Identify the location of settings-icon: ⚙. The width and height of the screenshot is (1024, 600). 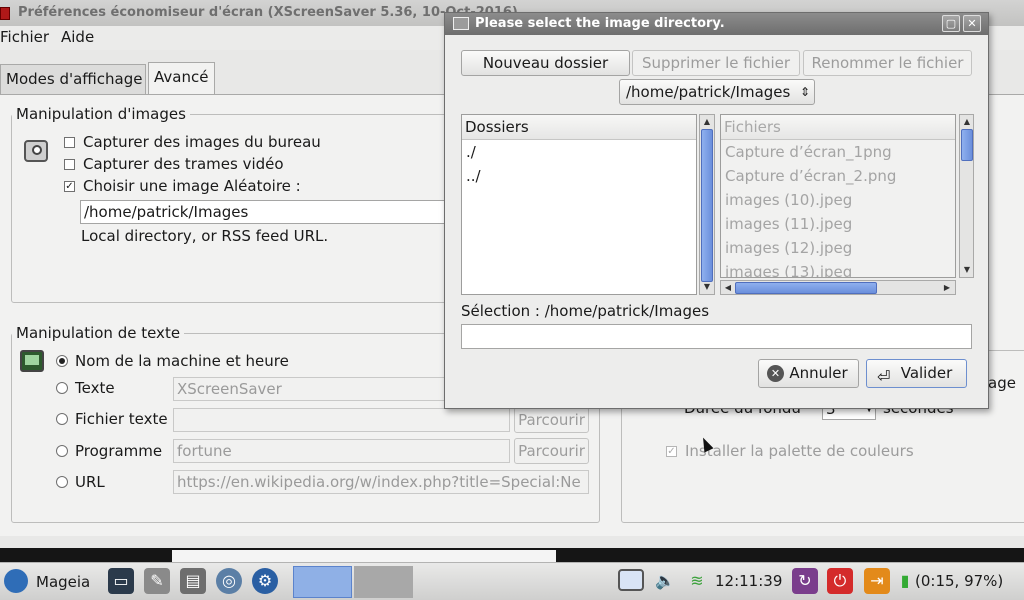
(265, 581).